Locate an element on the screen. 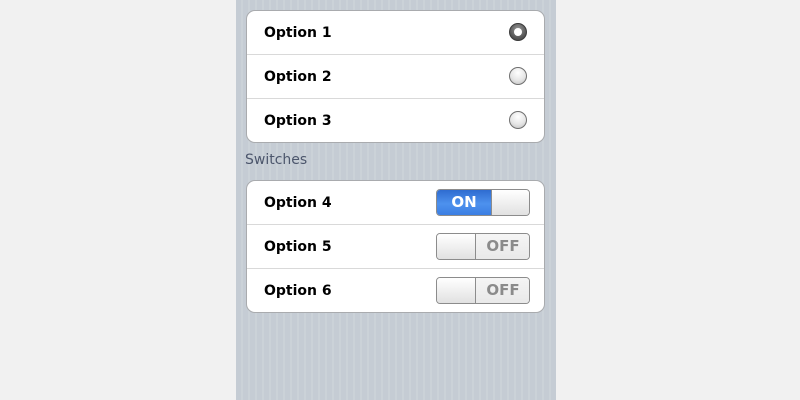 This screenshot has height=400, width=800. radio-row-option-3: Option 3 is located at coordinates (395, 120).